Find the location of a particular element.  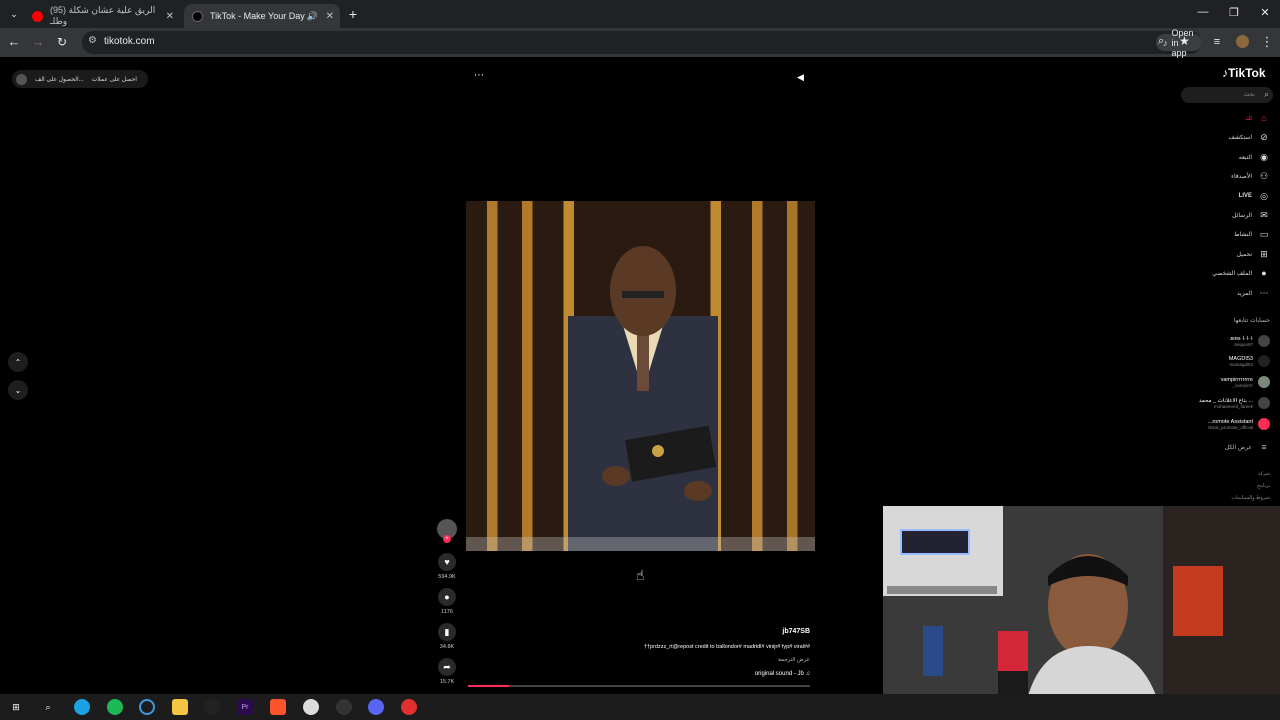

c-app-icon is located at coordinates (147, 707).